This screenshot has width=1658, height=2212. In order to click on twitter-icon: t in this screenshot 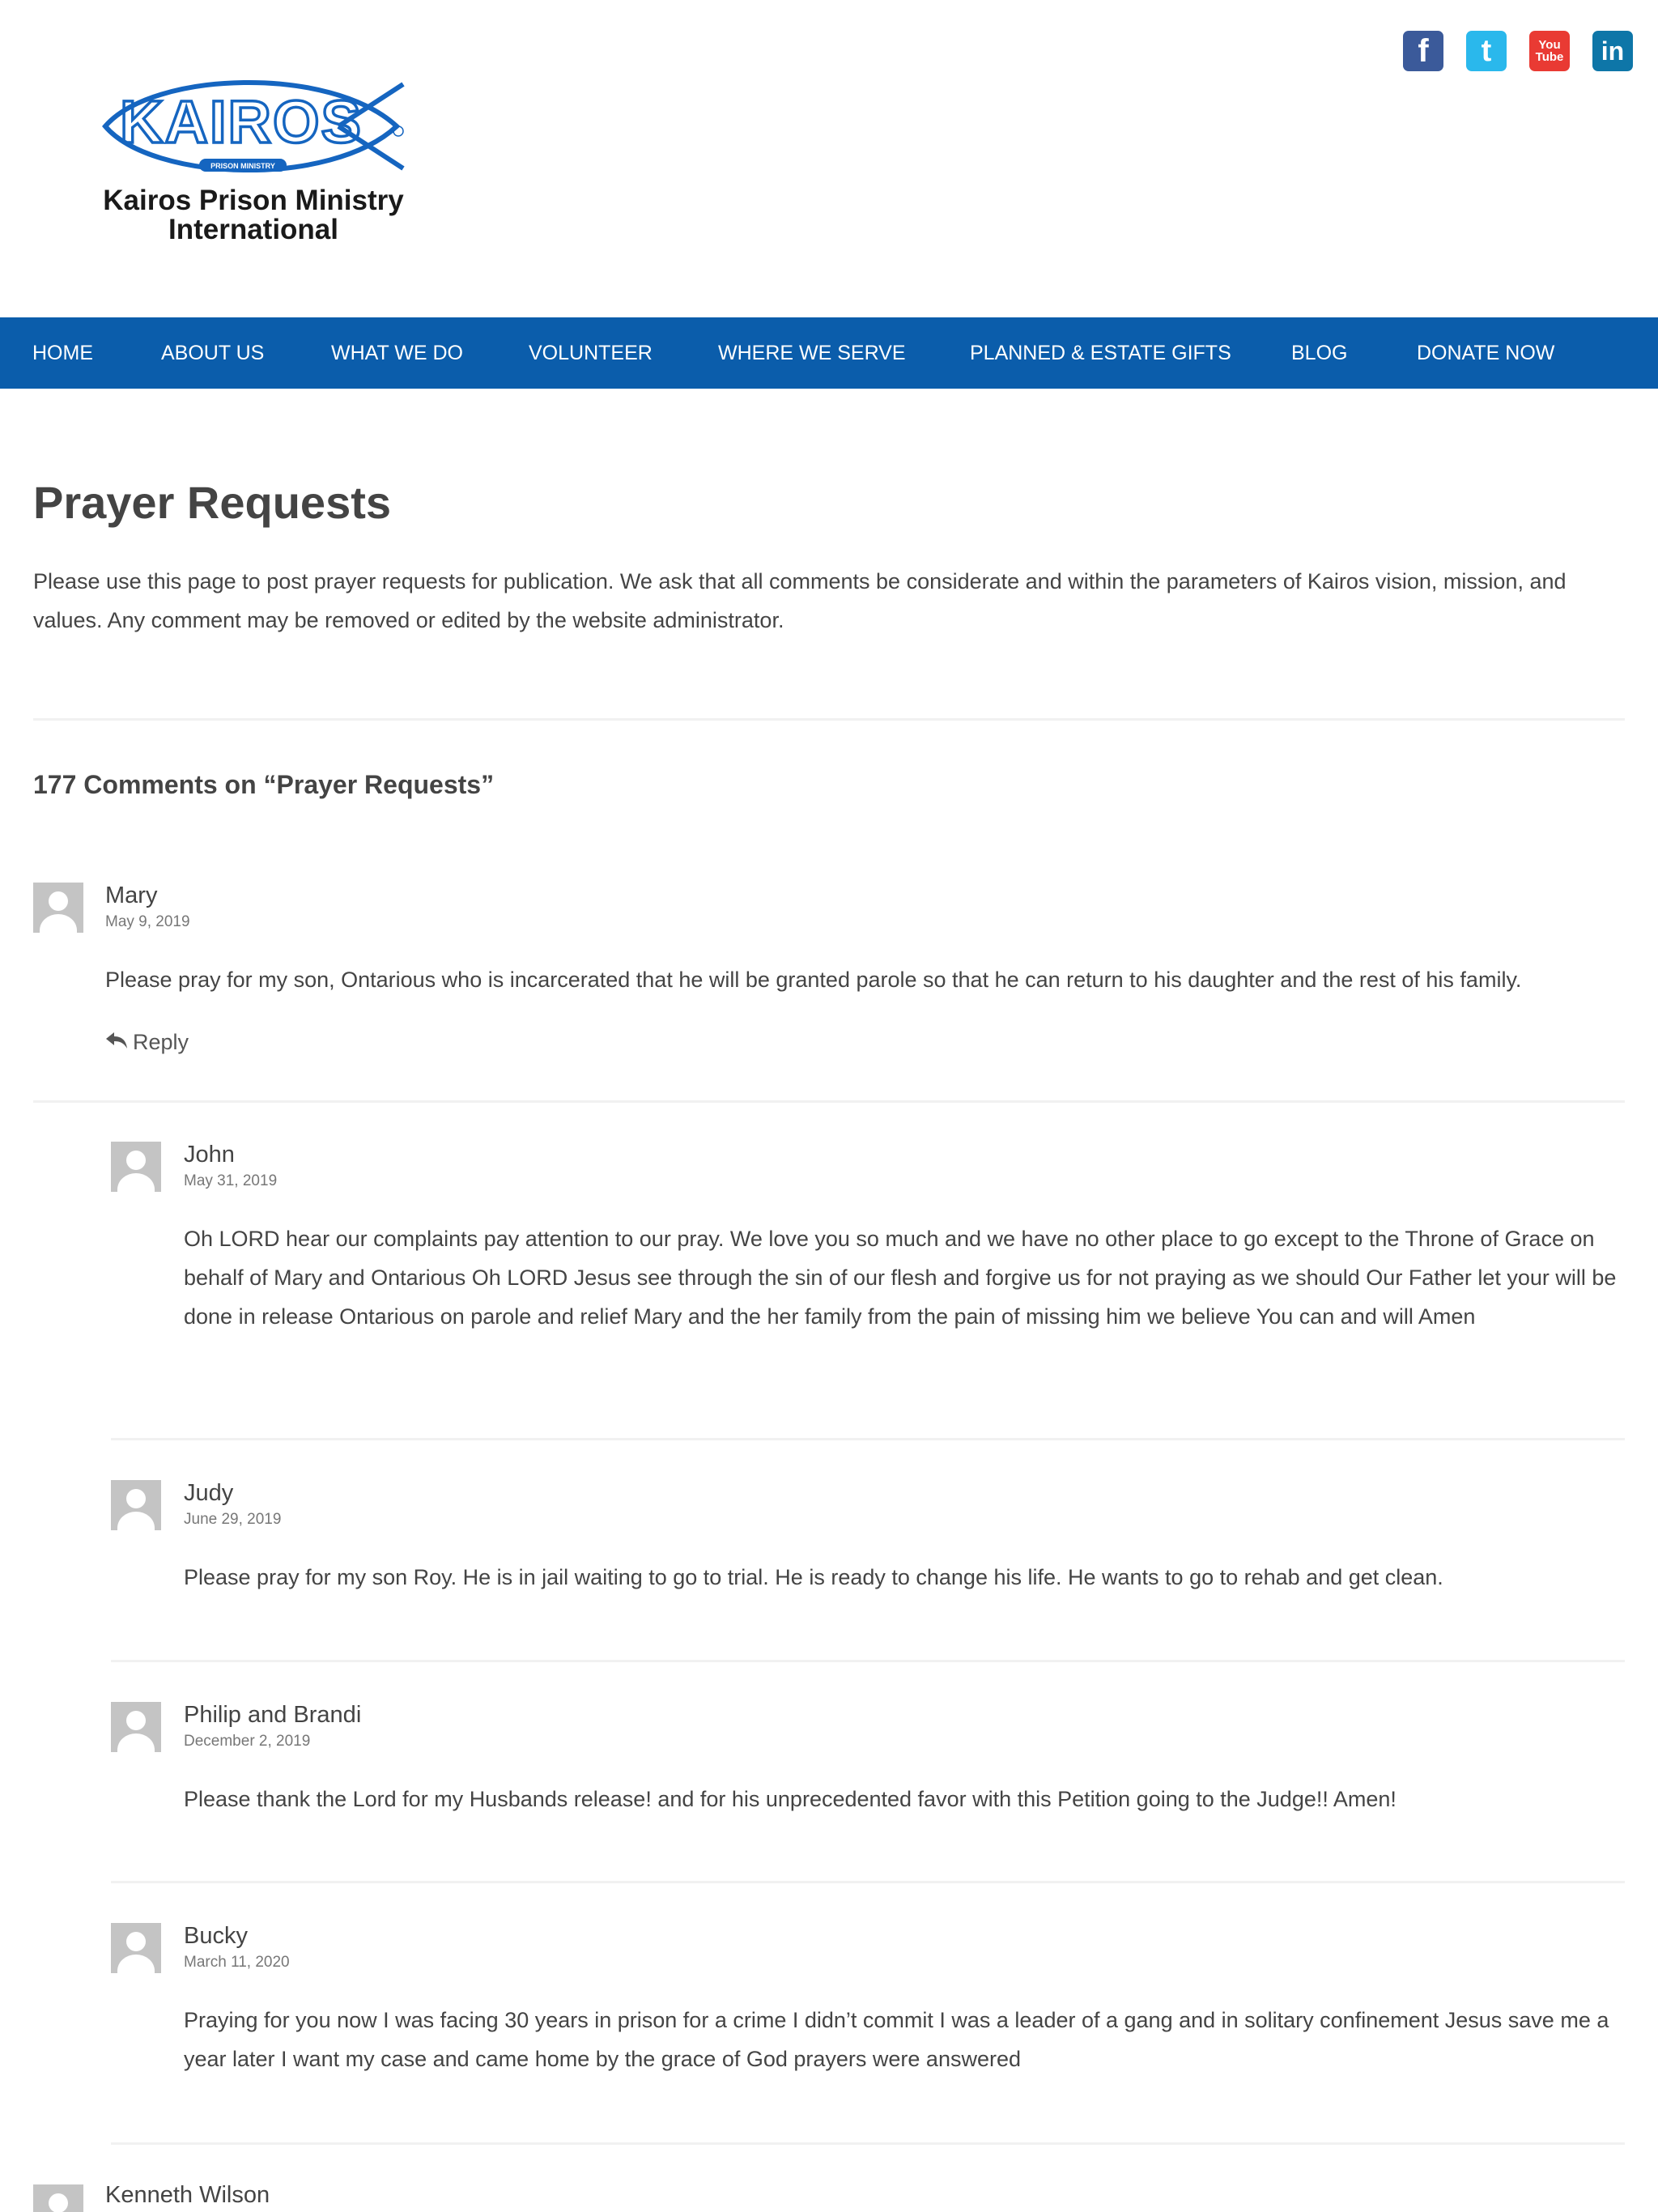, I will do `click(1486, 51)`.